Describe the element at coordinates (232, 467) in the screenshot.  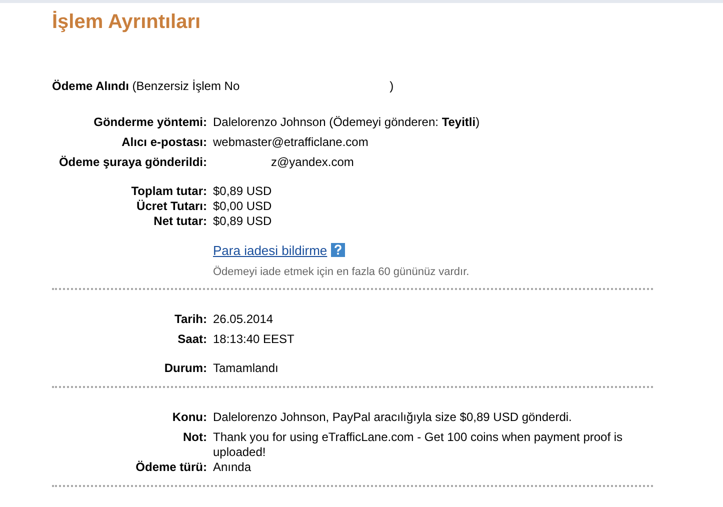
I see `field-value: Anında` at that location.